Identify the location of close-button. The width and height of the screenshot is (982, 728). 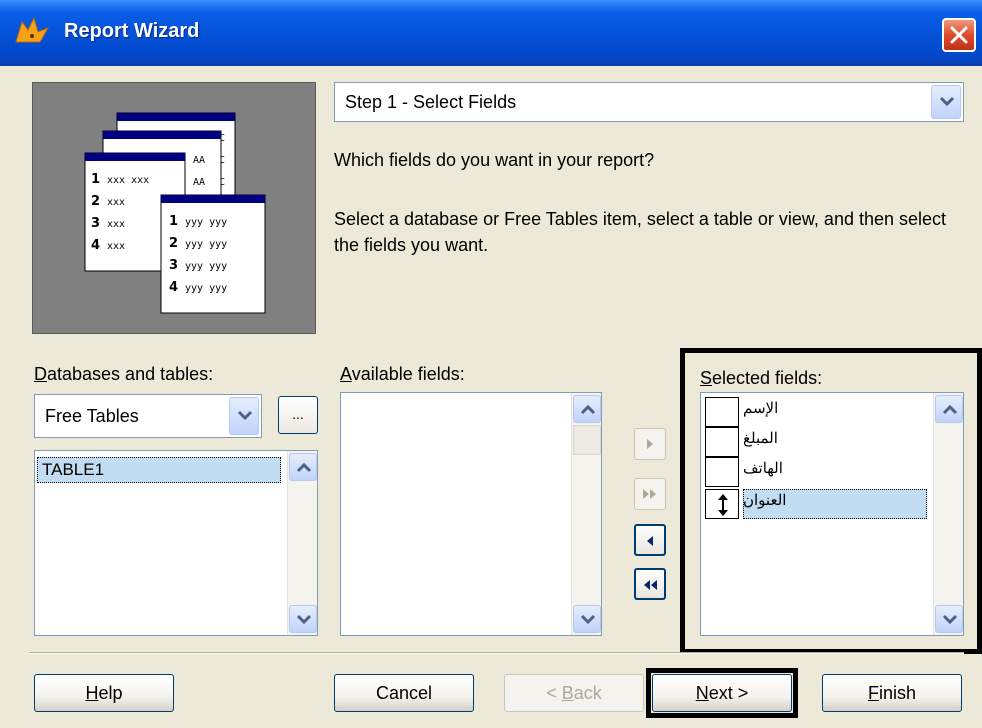
(959, 35).